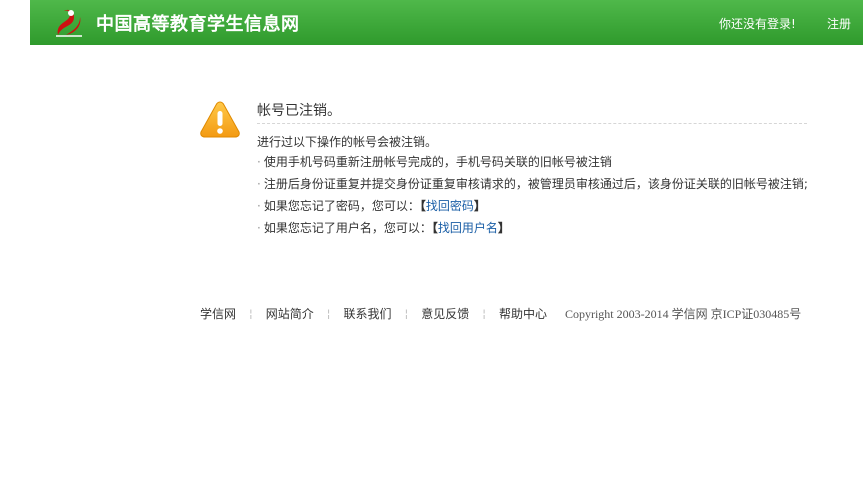 The image size is (863, 491). I want to click on footer-link-chsi: 学信网, so click(218, 313).